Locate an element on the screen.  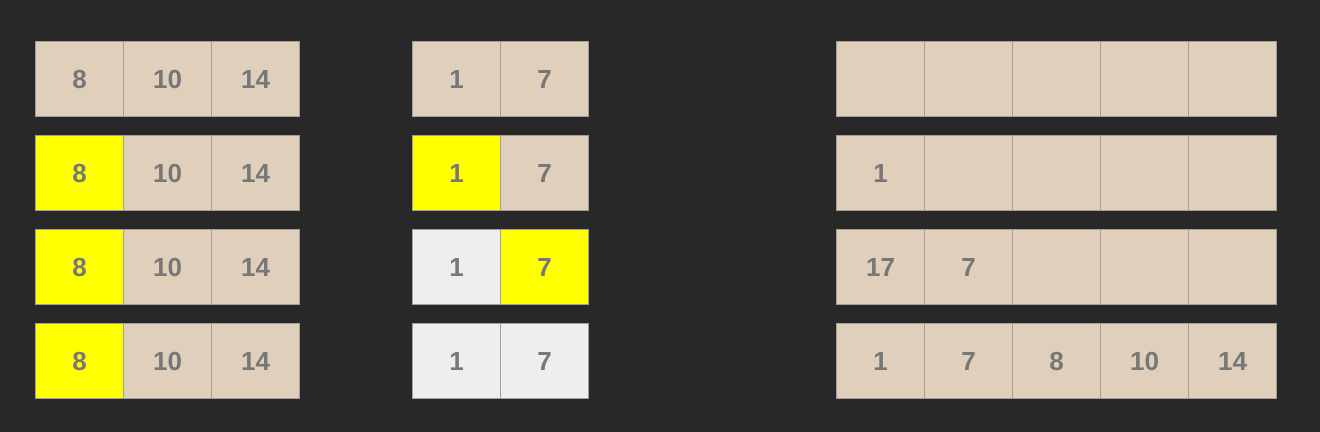
merged-array-row is located at coordinates (1056, 79).